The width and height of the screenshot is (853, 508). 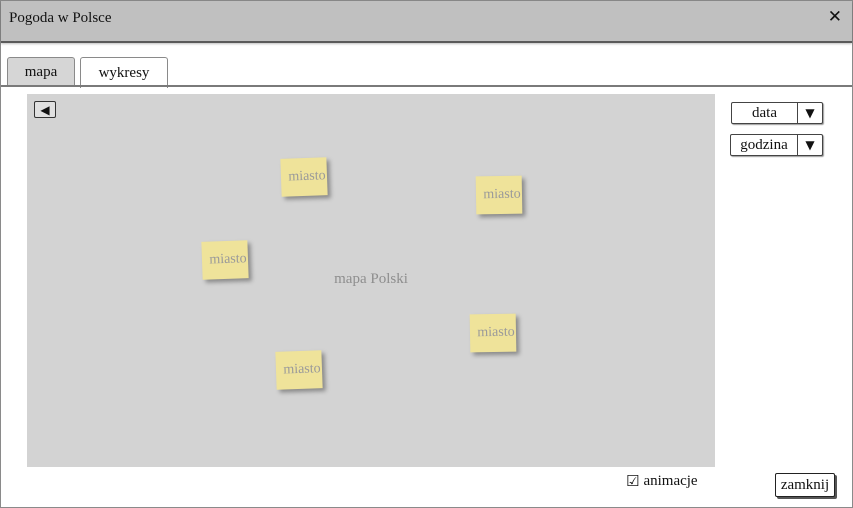 I want to click on close-icon: ✕, so click(x=835, y=17).